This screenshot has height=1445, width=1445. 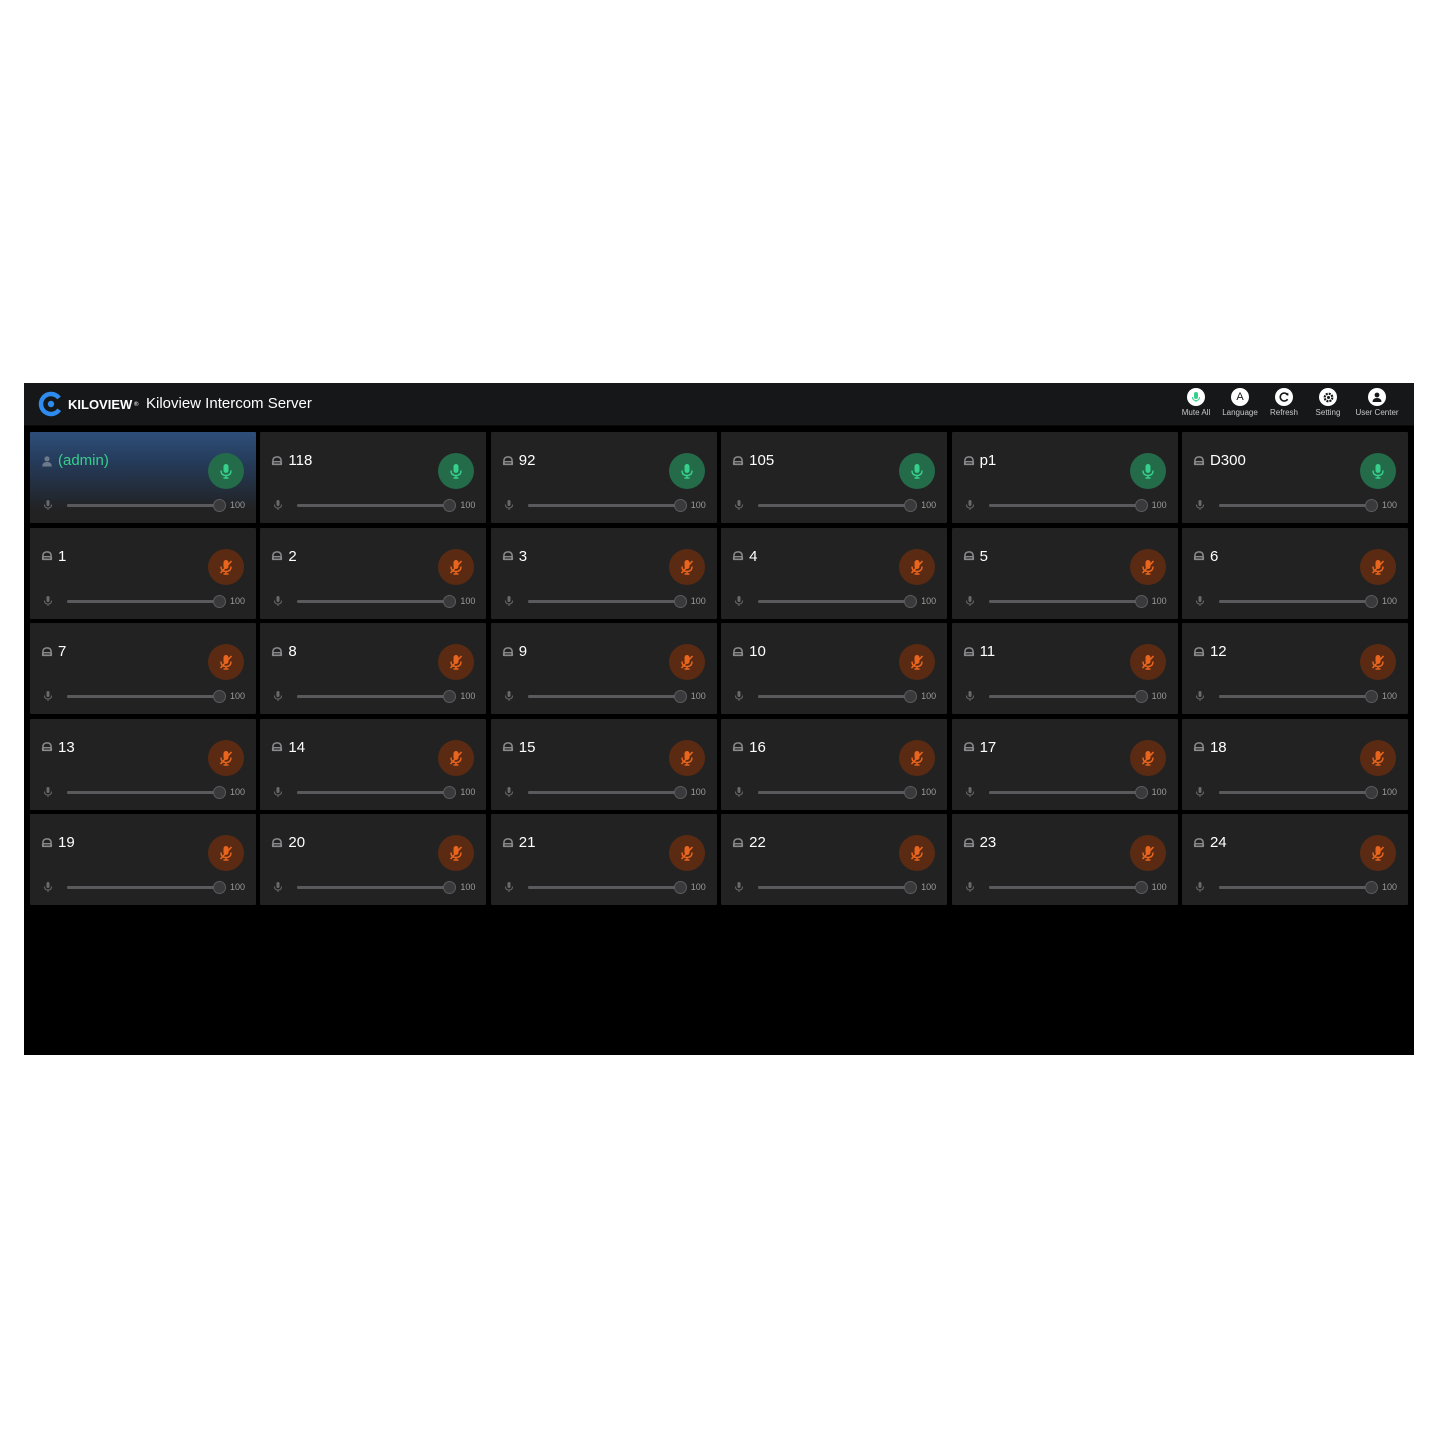 What do you see at coordinates (1328, 402) in the screenshot?
I see `setting-button: Setting` at bounding box center [1328, 402].